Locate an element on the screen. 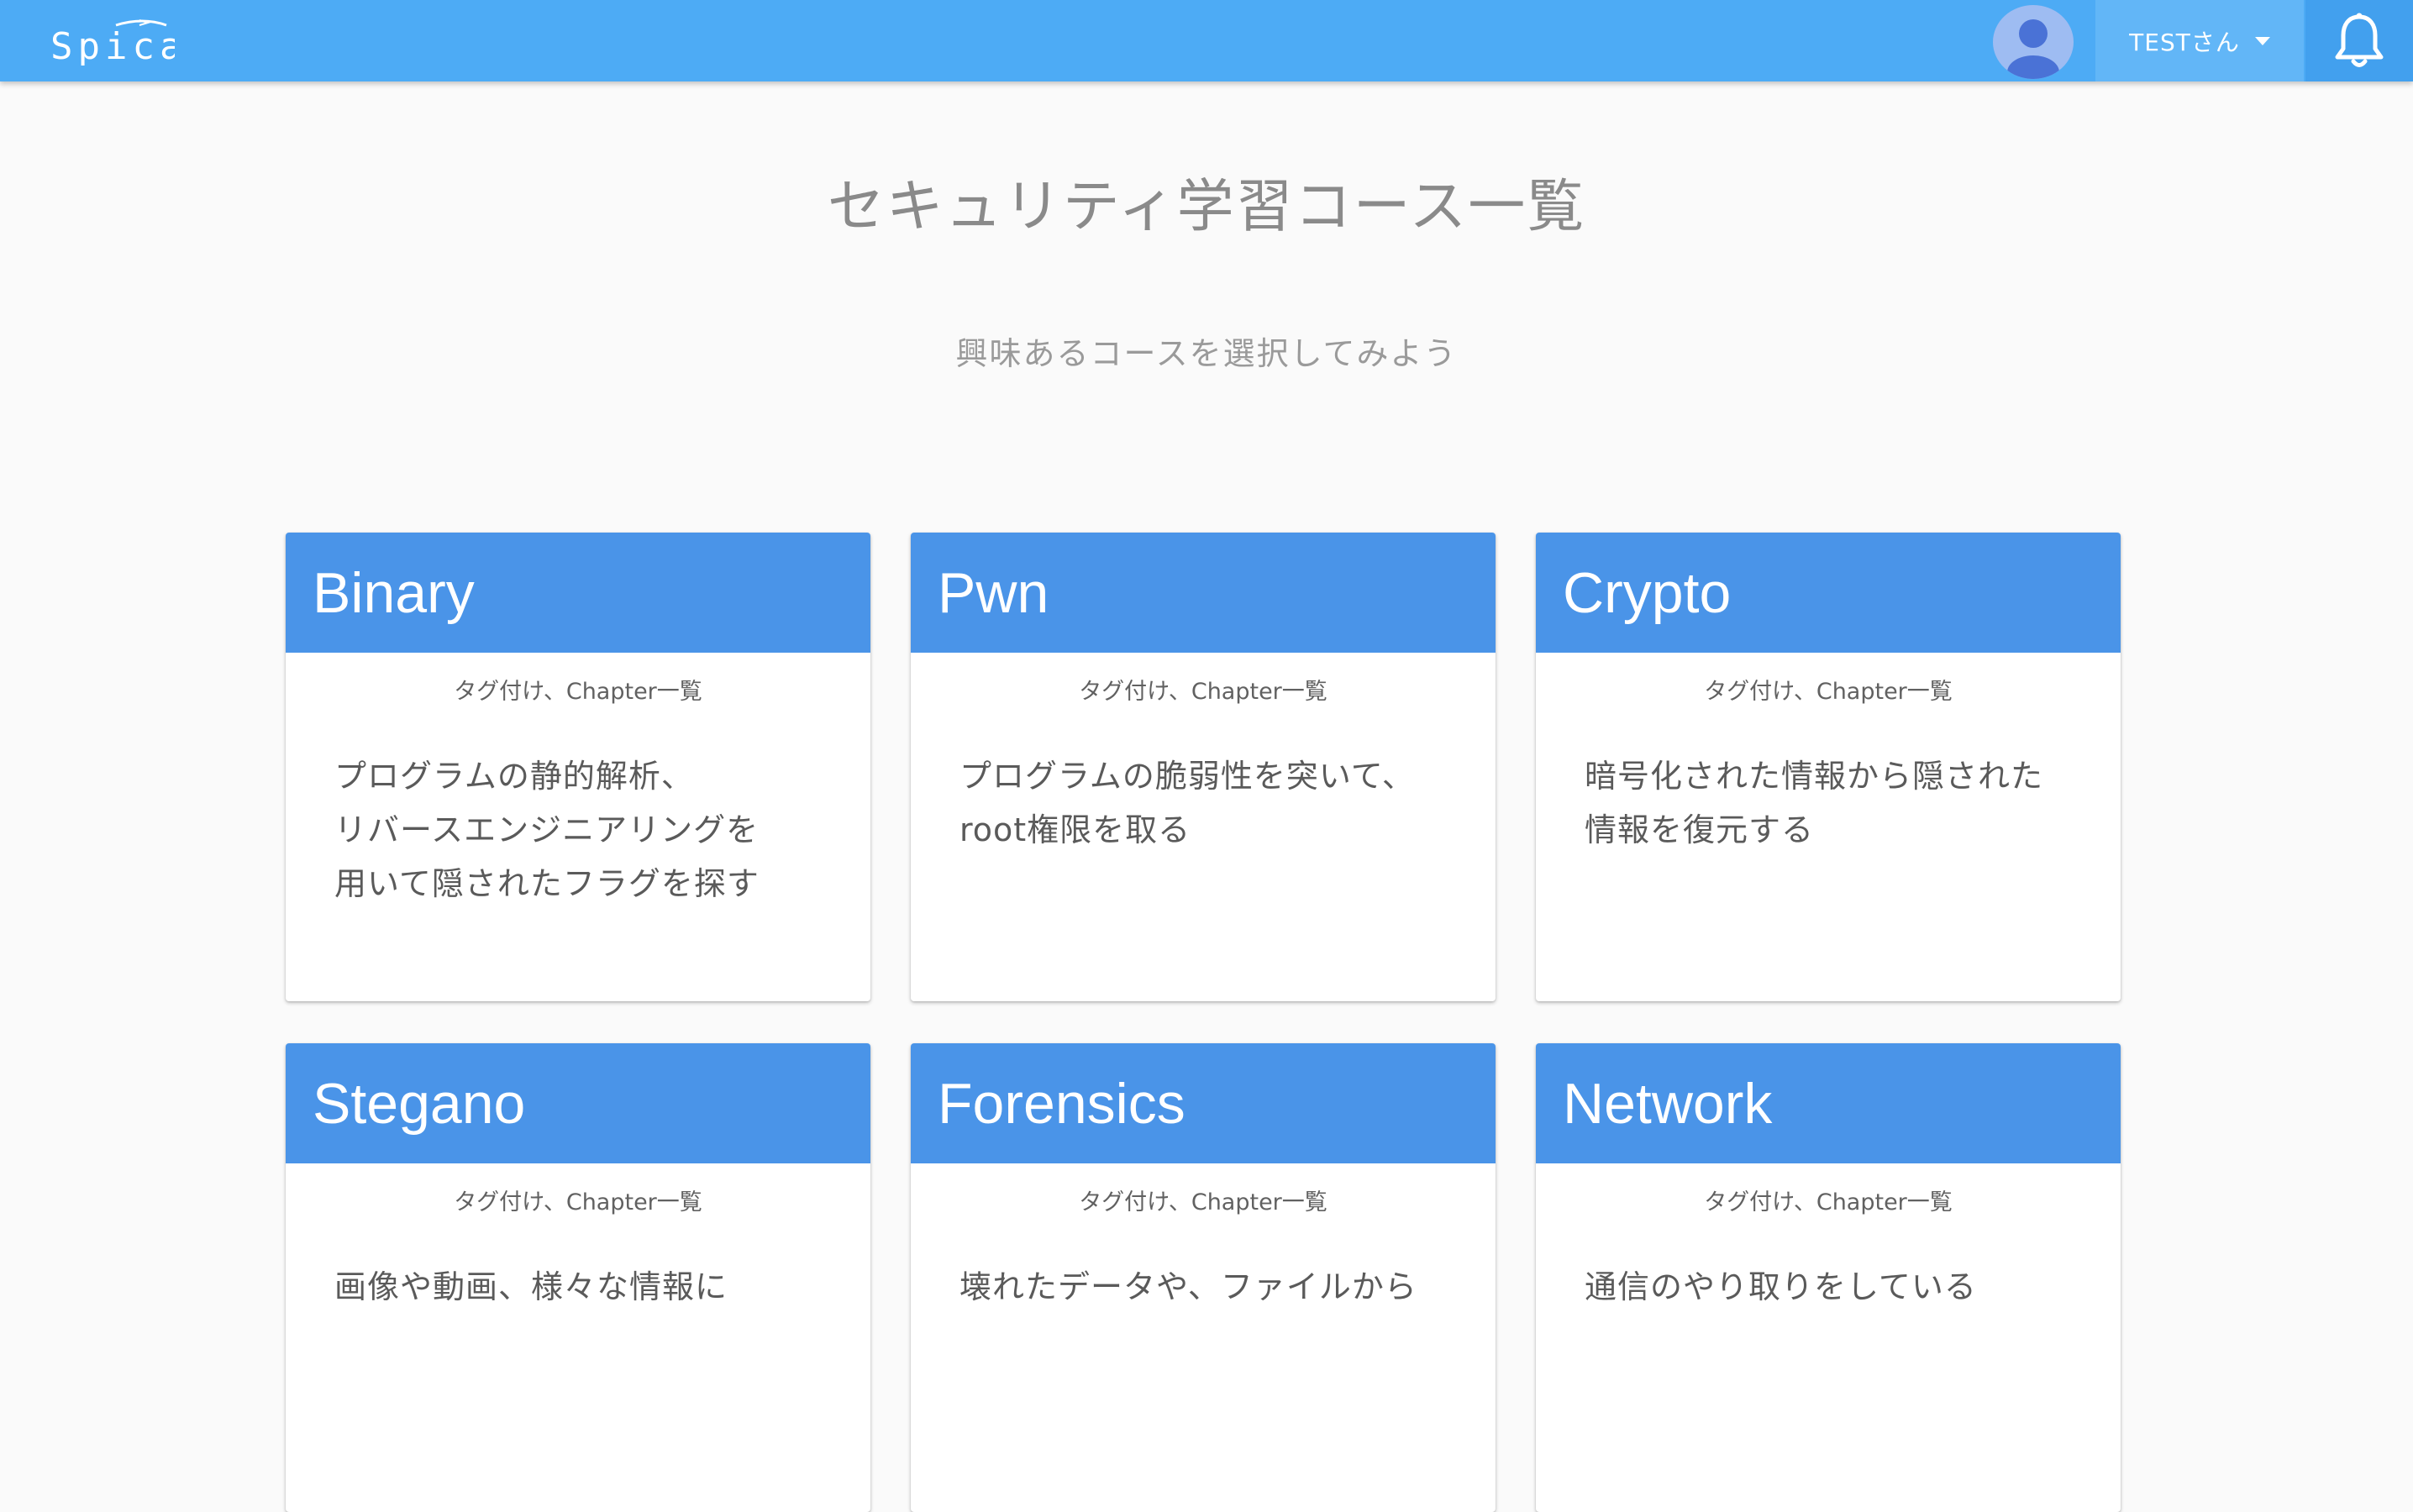 Image resolution: width=2413 pixels, height=1512 pixels. bell-icon is located at coordinates (2359, 40).